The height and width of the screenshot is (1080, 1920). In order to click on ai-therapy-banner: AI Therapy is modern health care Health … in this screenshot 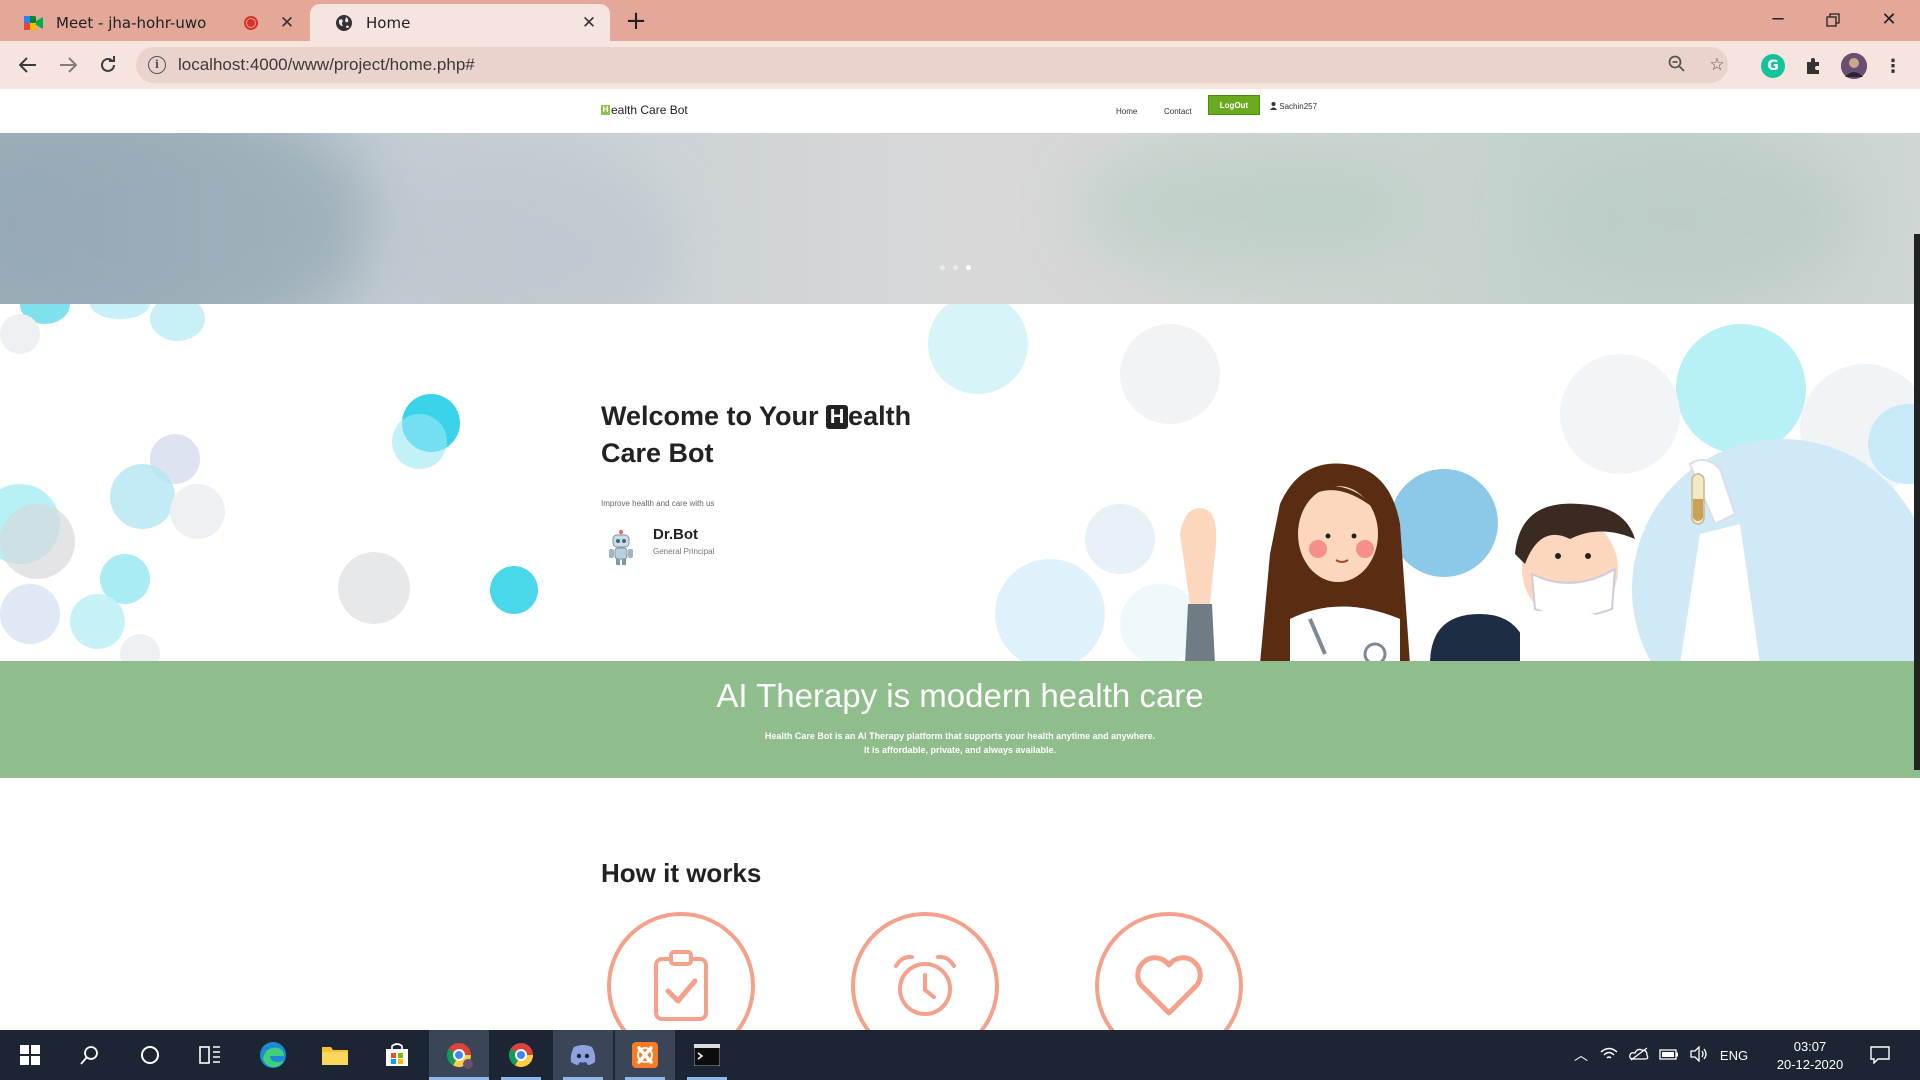, I will do `click(960, 719)`.